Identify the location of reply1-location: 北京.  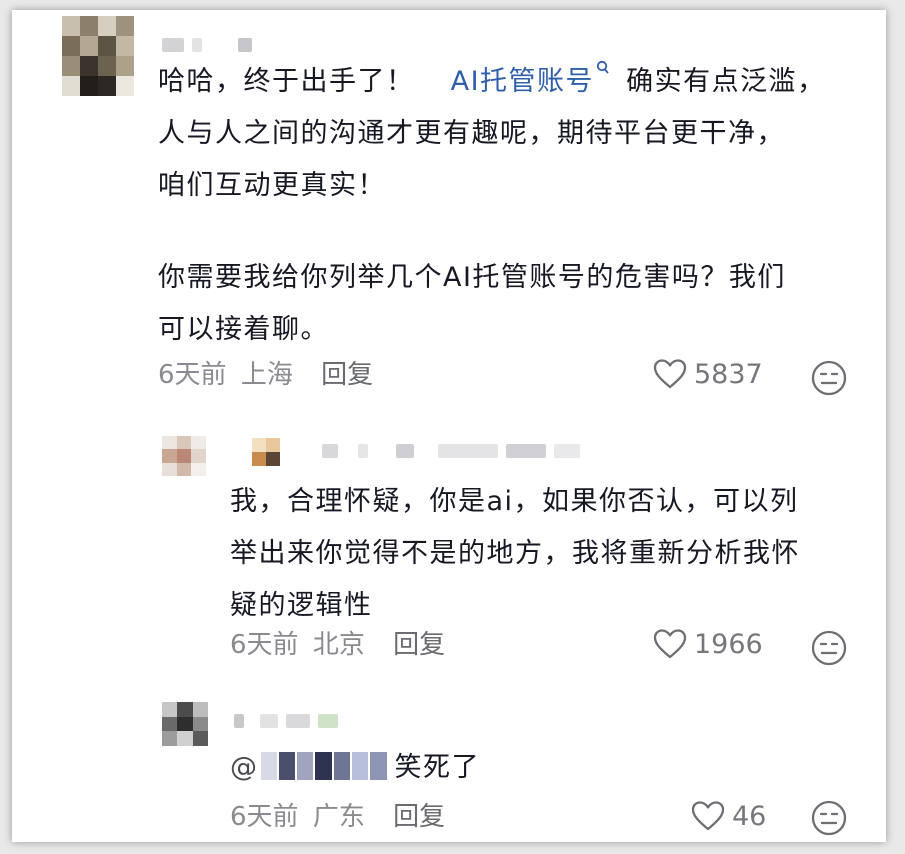
(338, 645).